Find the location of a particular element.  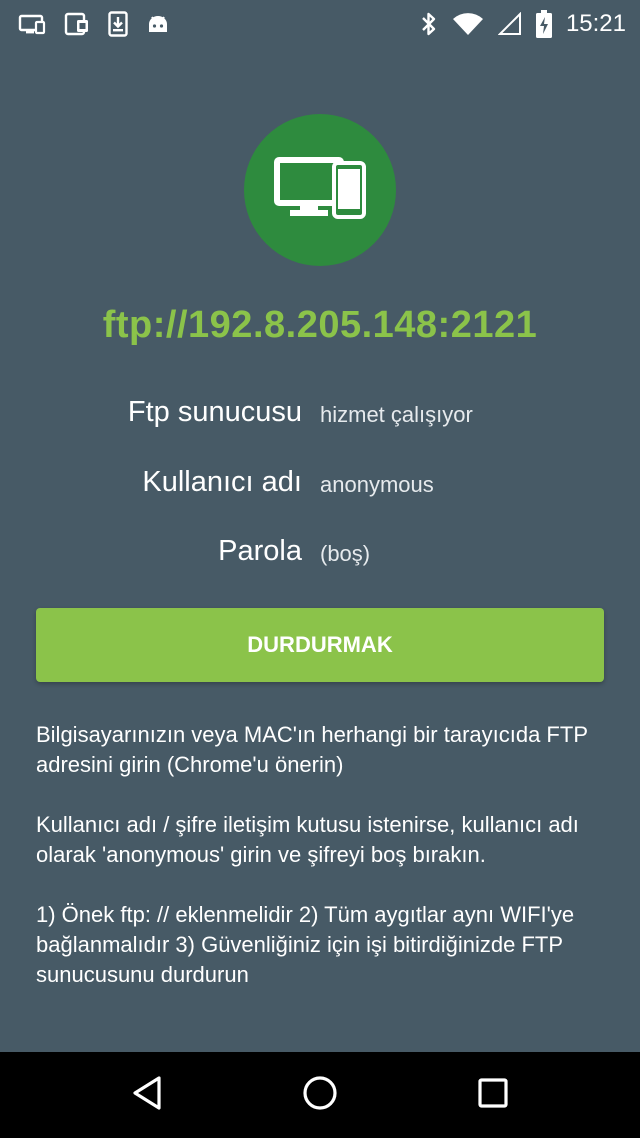

password-label: Parola is located at coordinates (260, 551).